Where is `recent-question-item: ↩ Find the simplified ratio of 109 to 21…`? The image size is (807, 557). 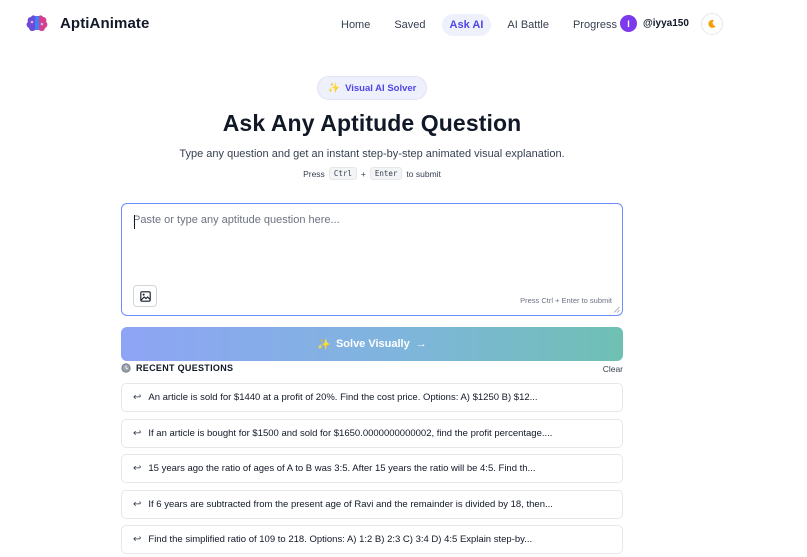 recent-question-item: ↩ Find the simplified ratio of 109 to 21… is located at coordinates (372, 539).